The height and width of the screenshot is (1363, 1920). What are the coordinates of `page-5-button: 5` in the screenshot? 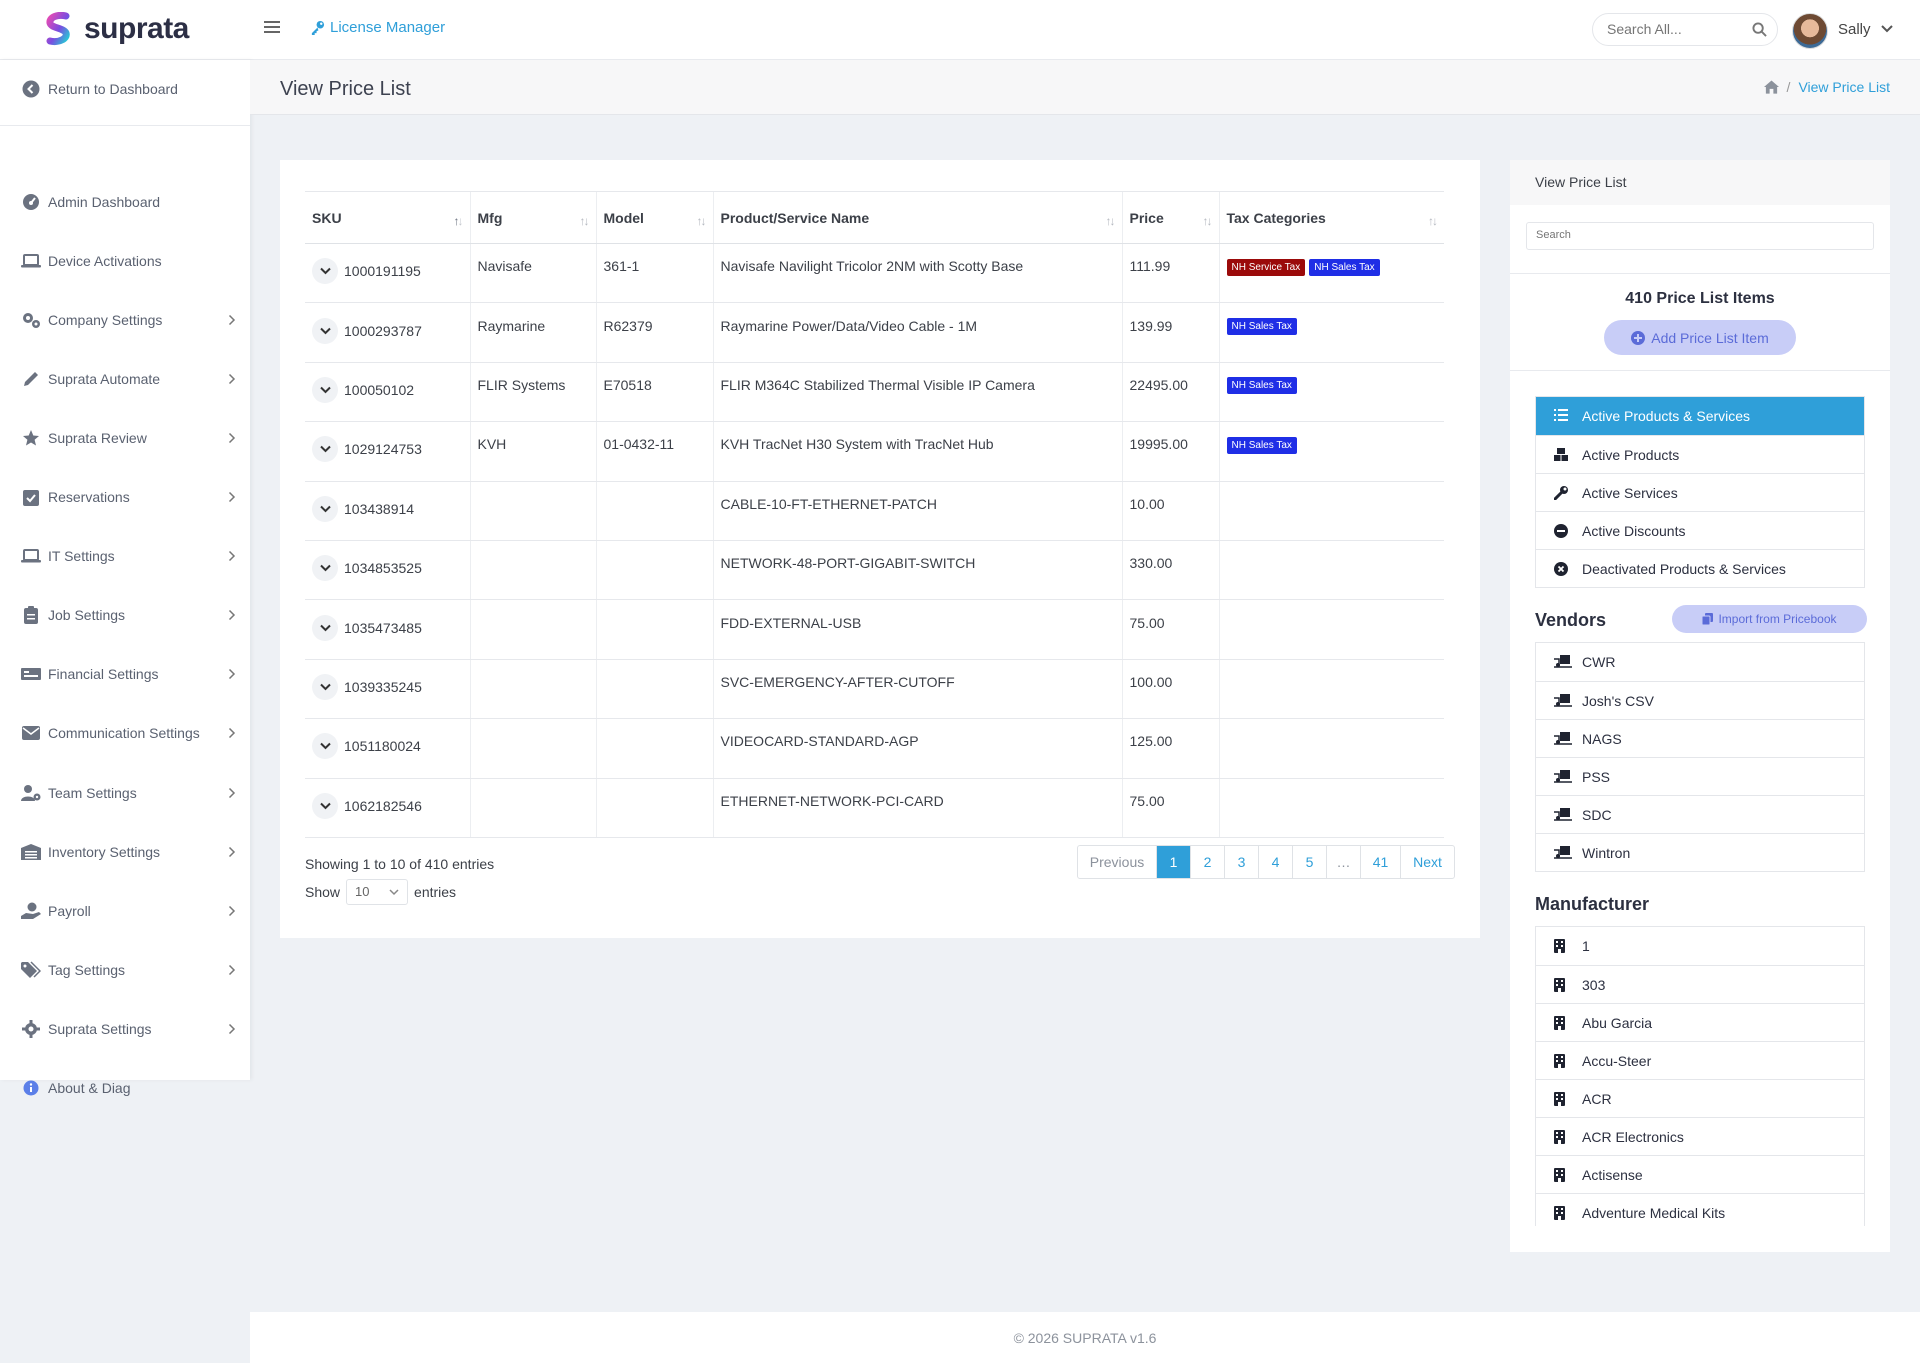 It's located at (1309, 862).